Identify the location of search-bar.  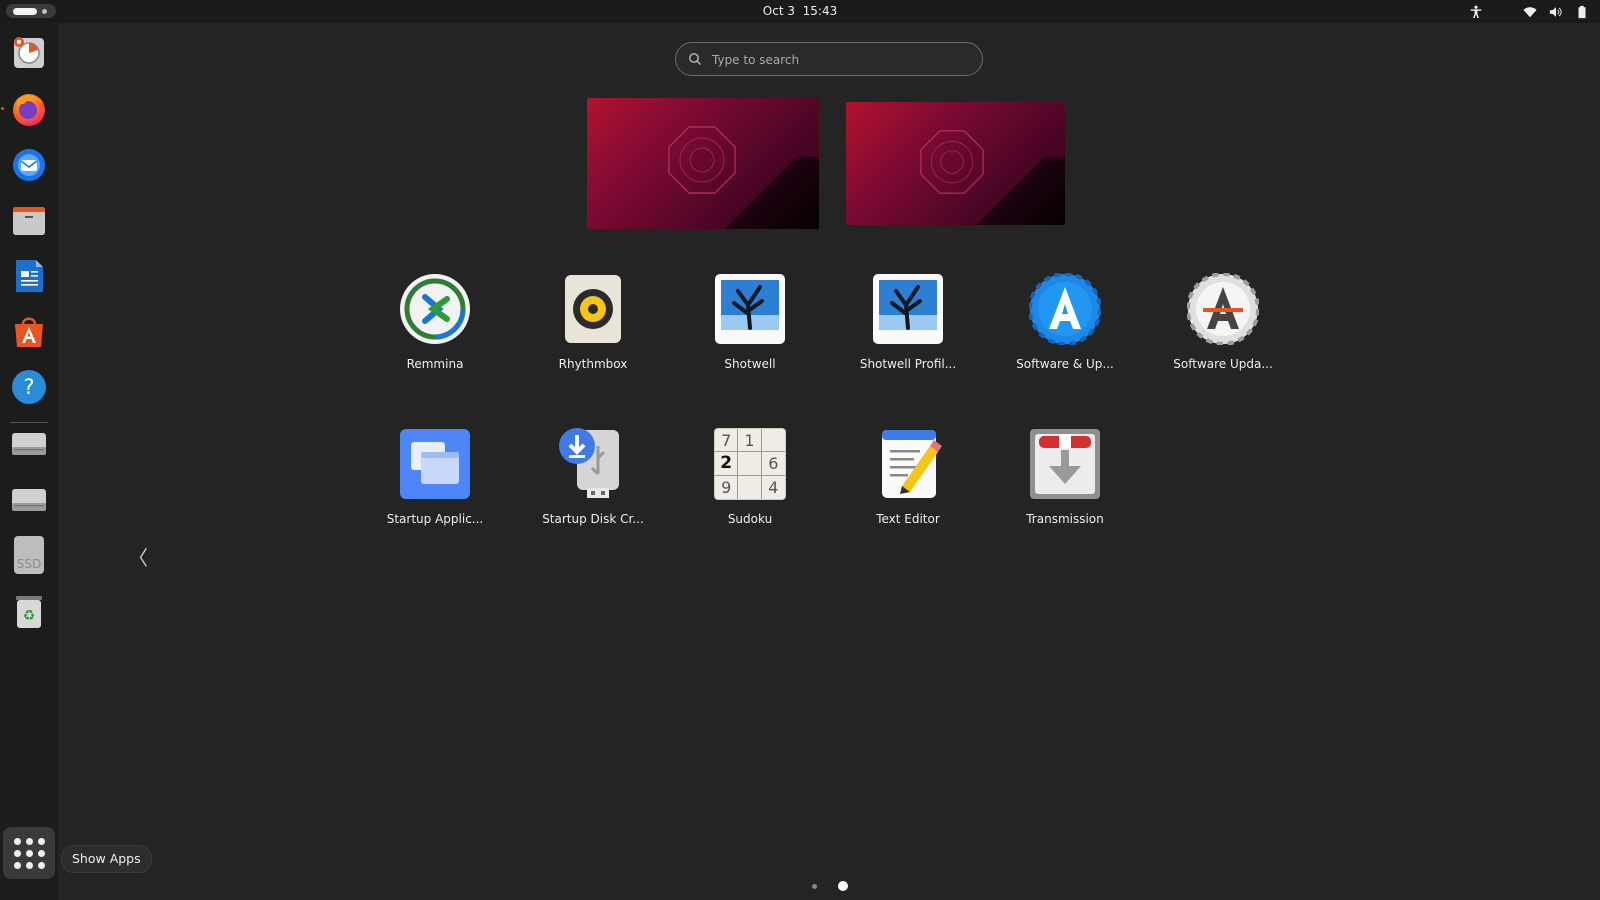
(829, 59).